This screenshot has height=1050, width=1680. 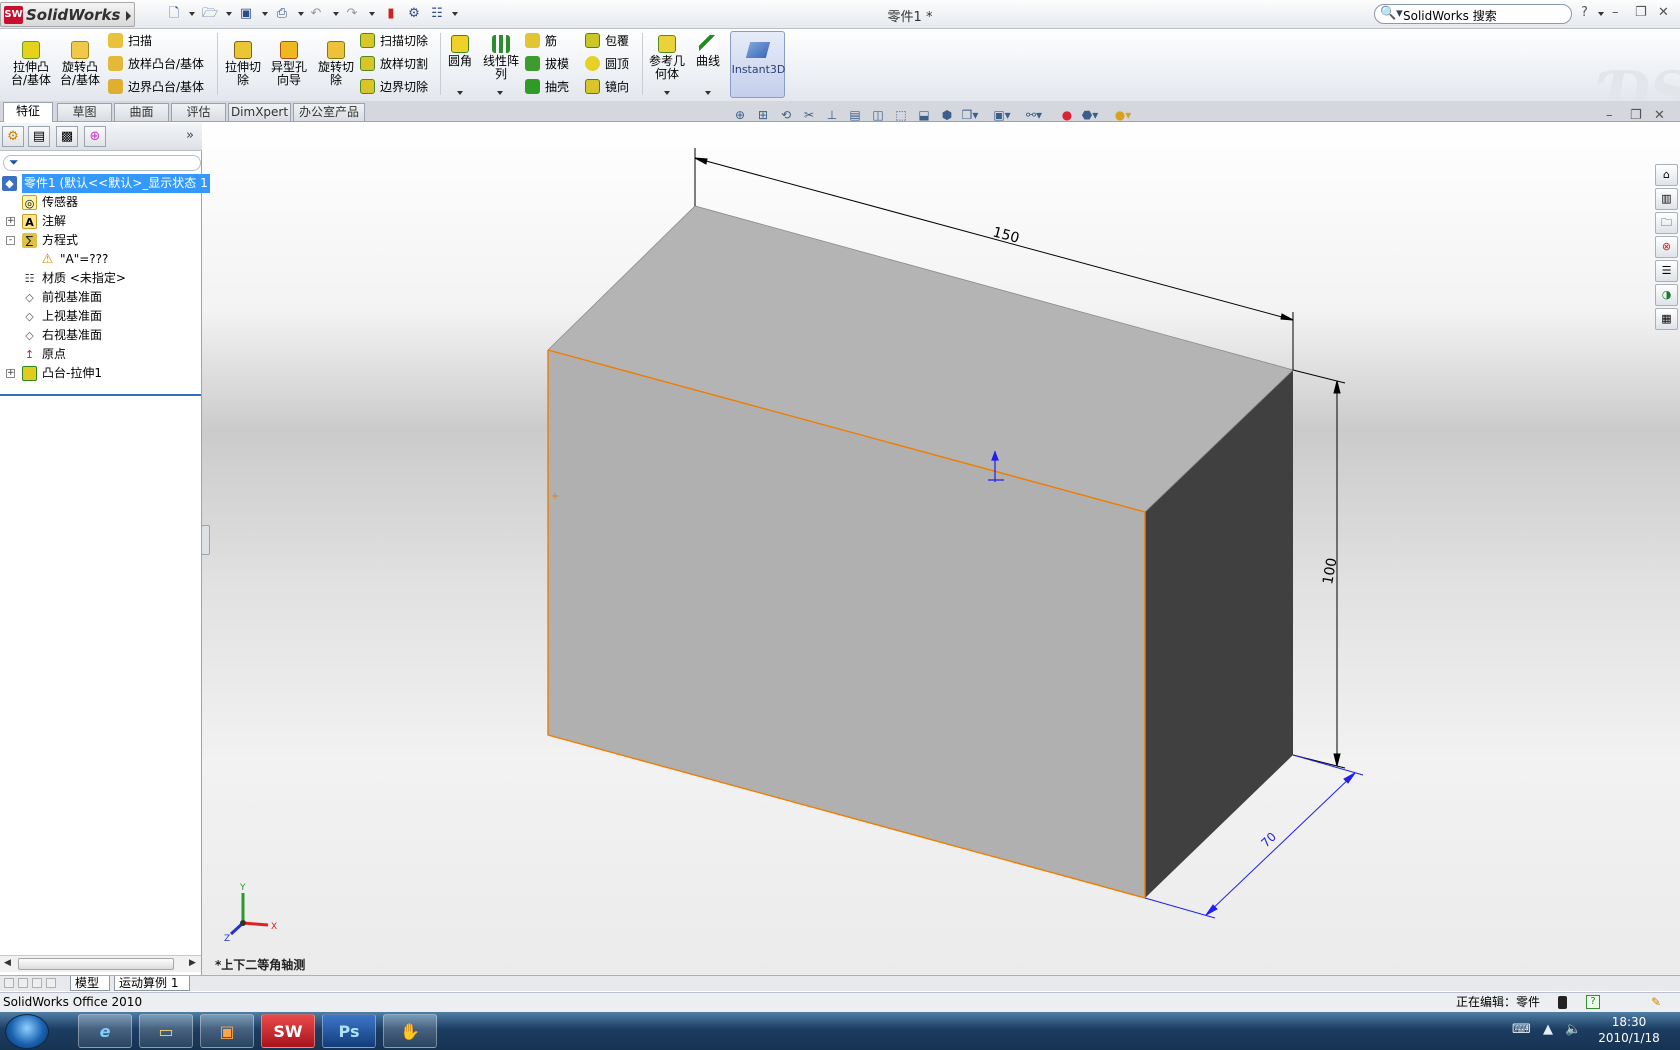 I want to click on save-dropdown-icon, so click(x=265, y=14).